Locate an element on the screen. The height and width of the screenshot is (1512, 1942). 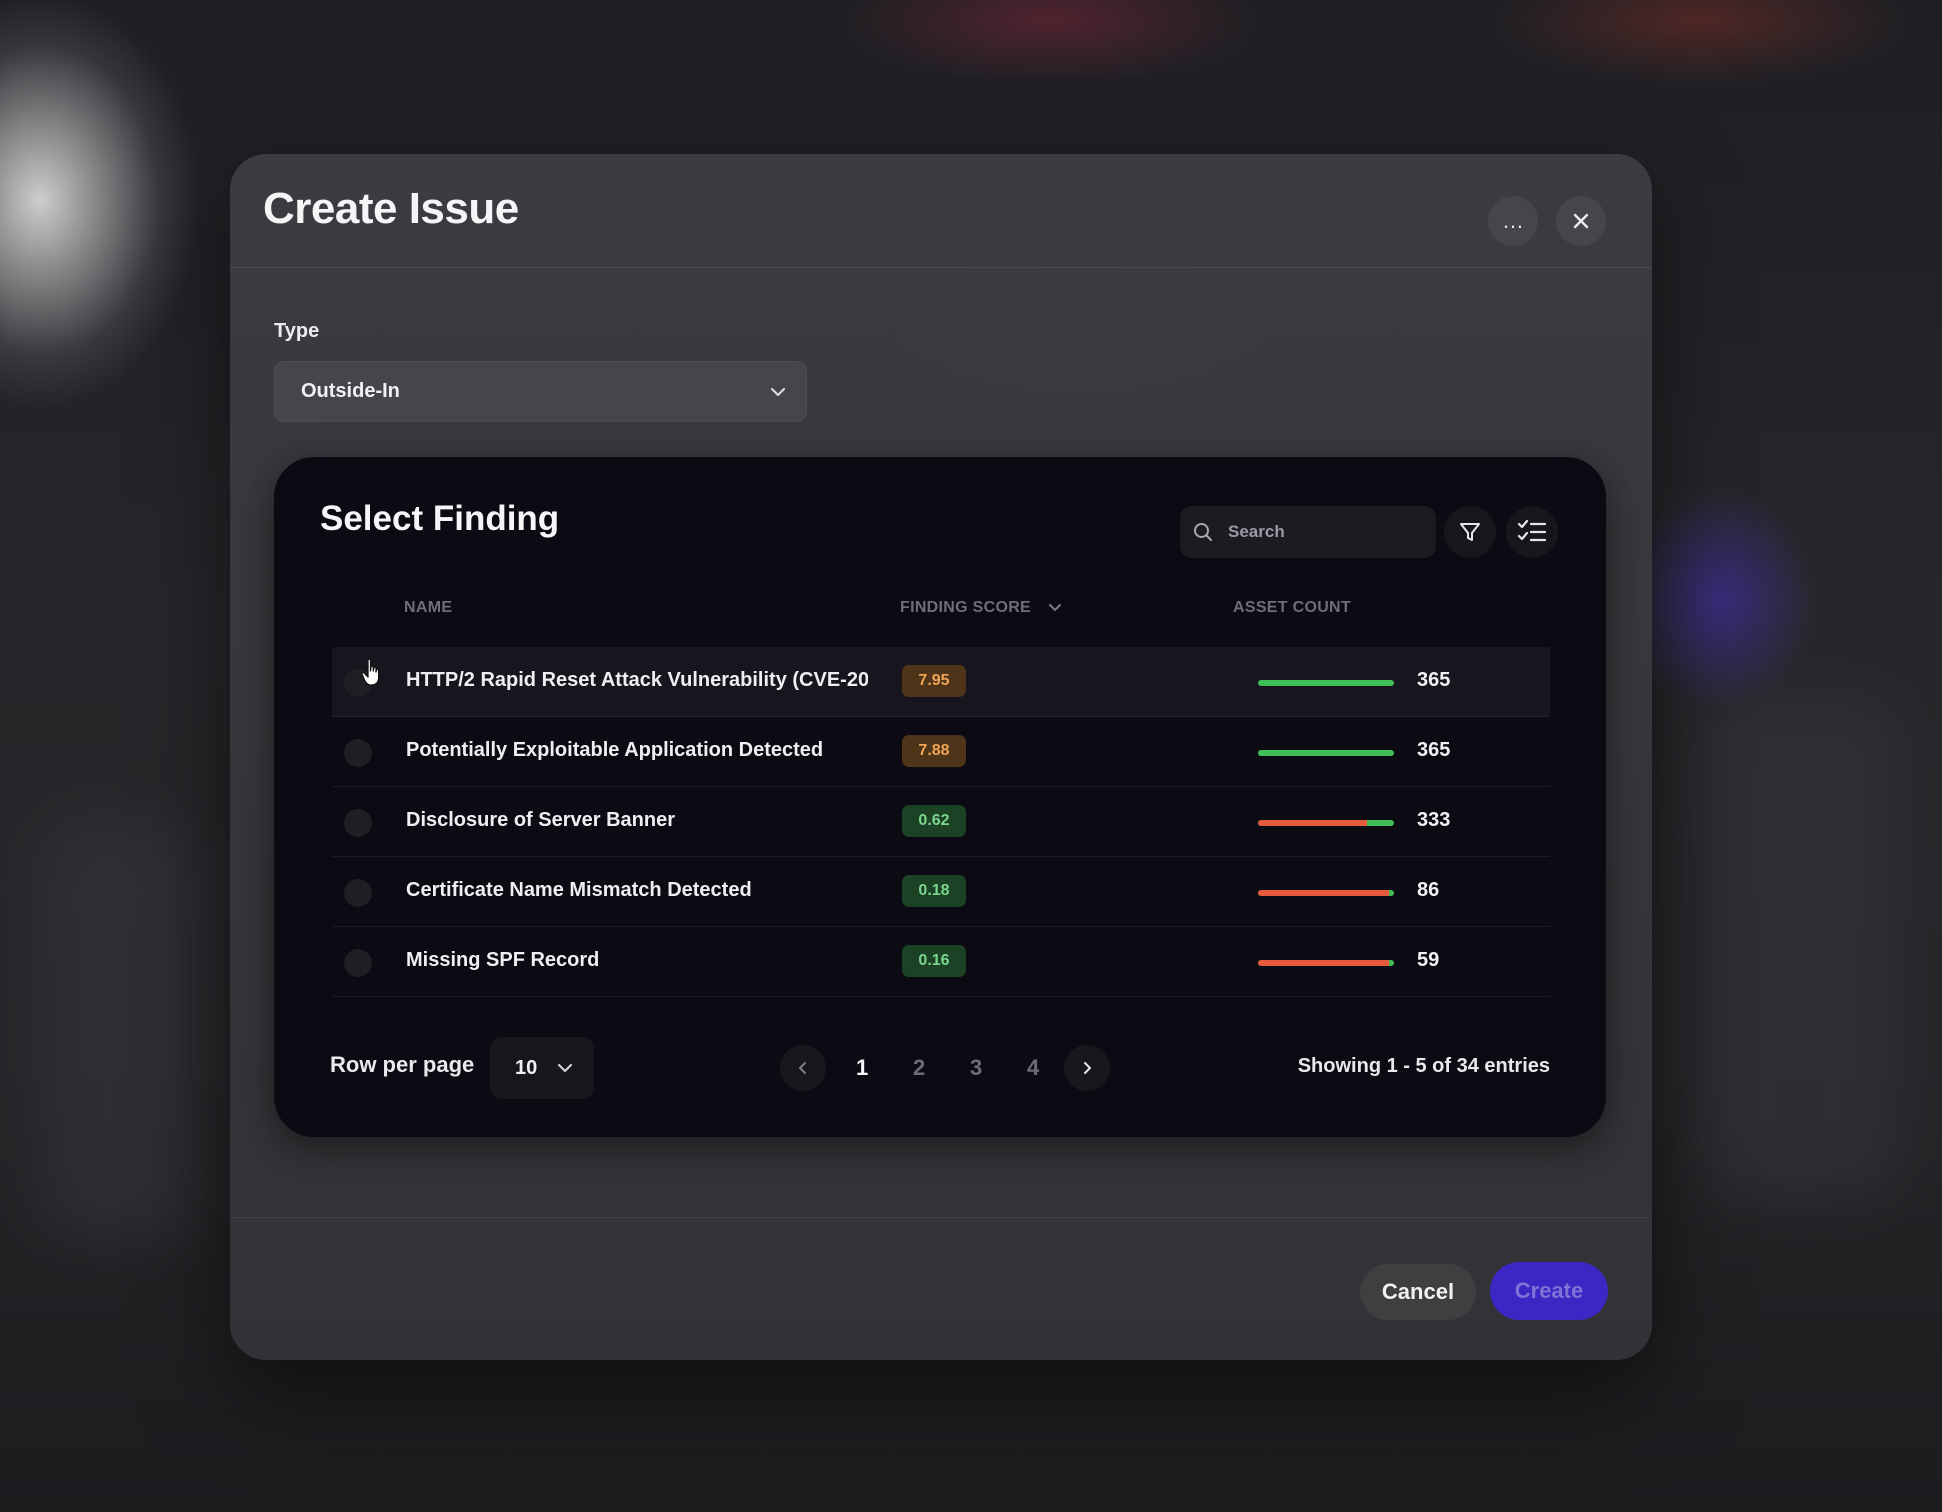
type-select: Outside-In is located at coordinates (540, 391).